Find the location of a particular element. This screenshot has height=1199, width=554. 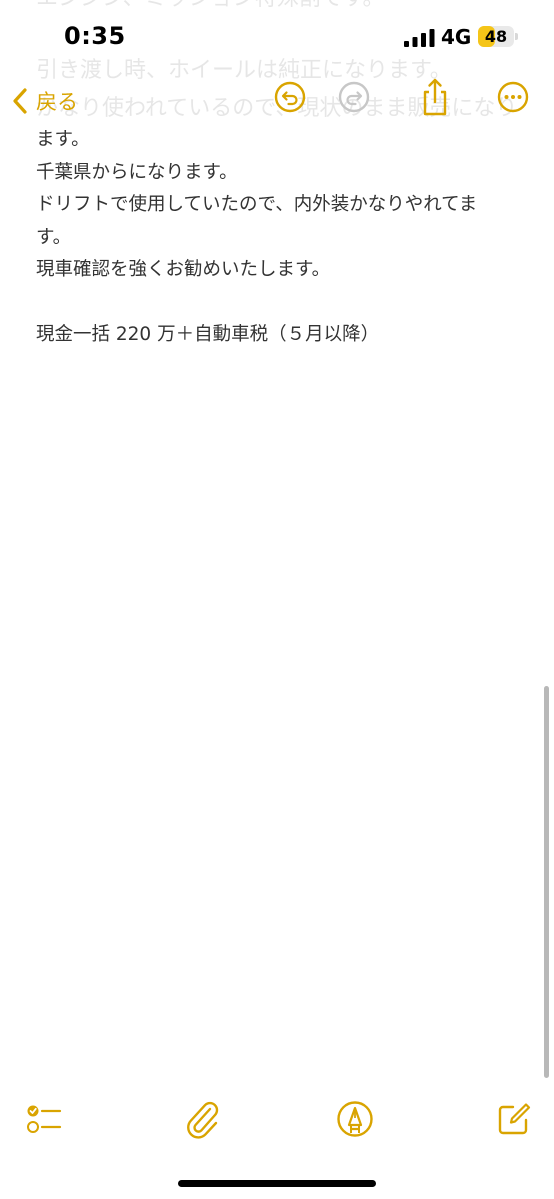

note-line is located at coordinates (271, 303).